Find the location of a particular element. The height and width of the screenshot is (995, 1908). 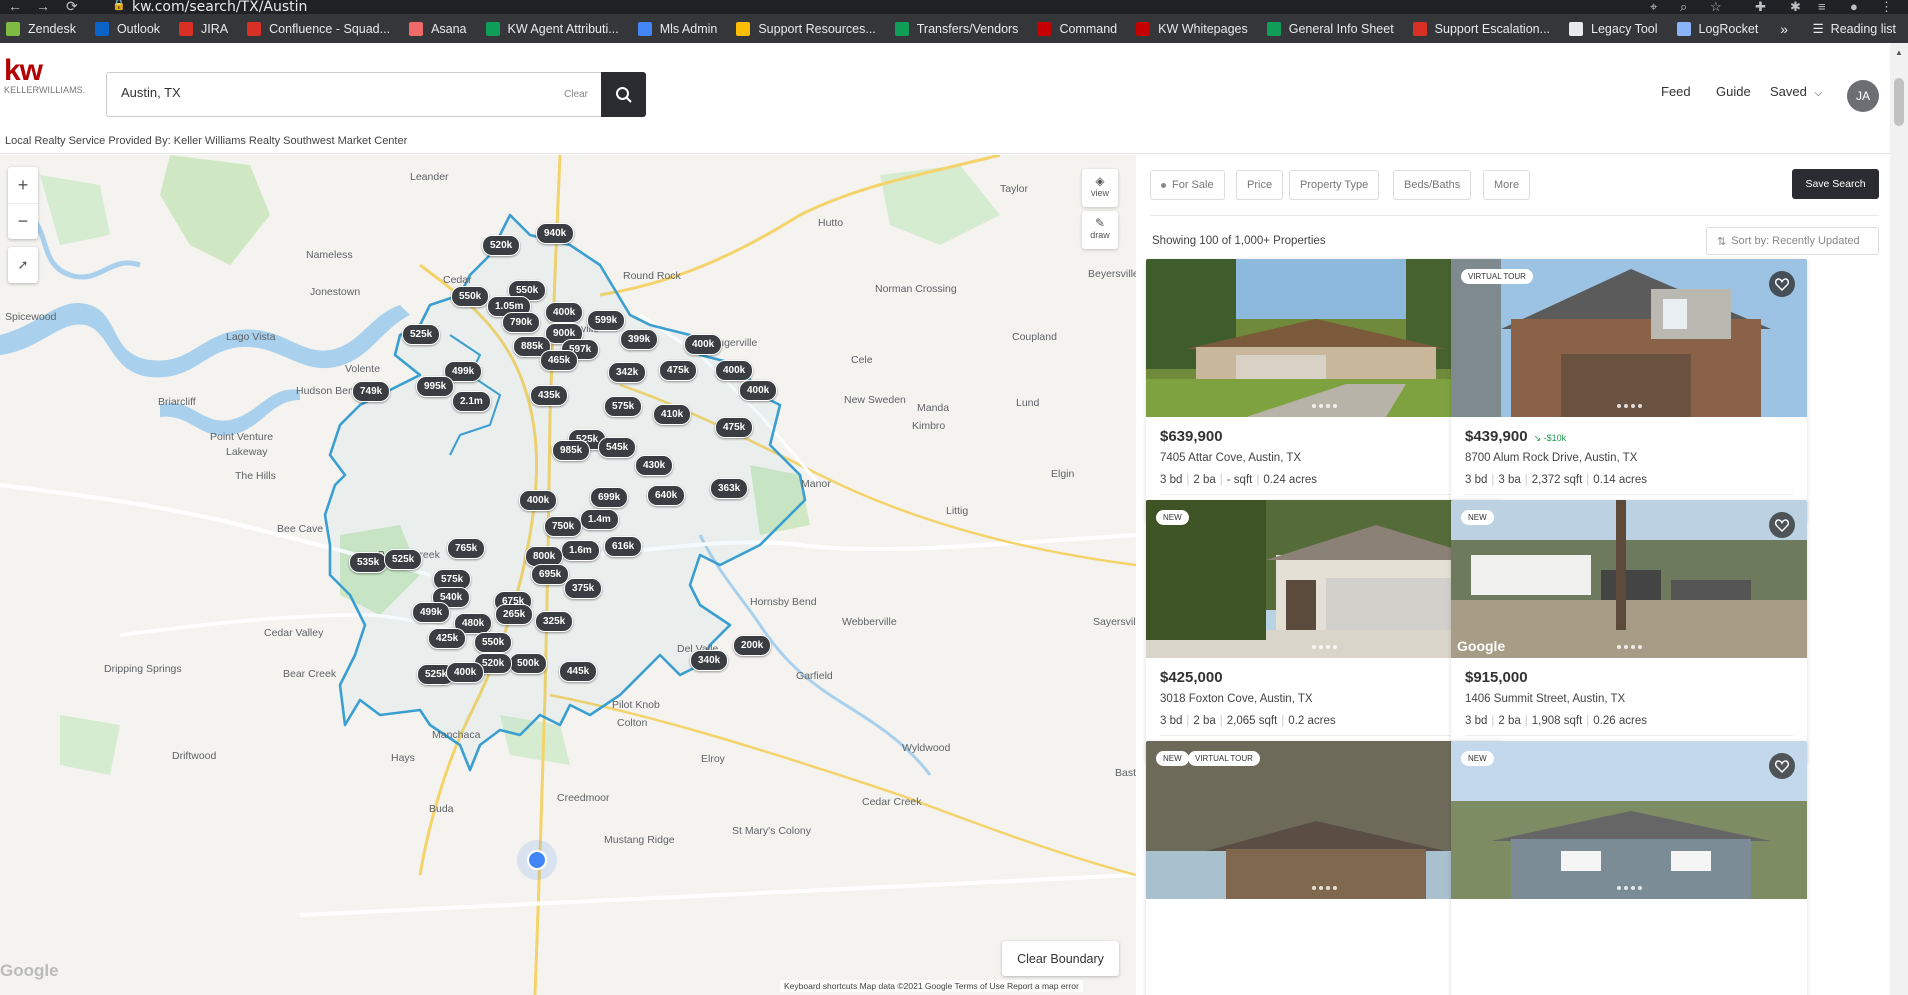

bookmark-item: Transfers/Vendors is located at coordinates (956, 28).